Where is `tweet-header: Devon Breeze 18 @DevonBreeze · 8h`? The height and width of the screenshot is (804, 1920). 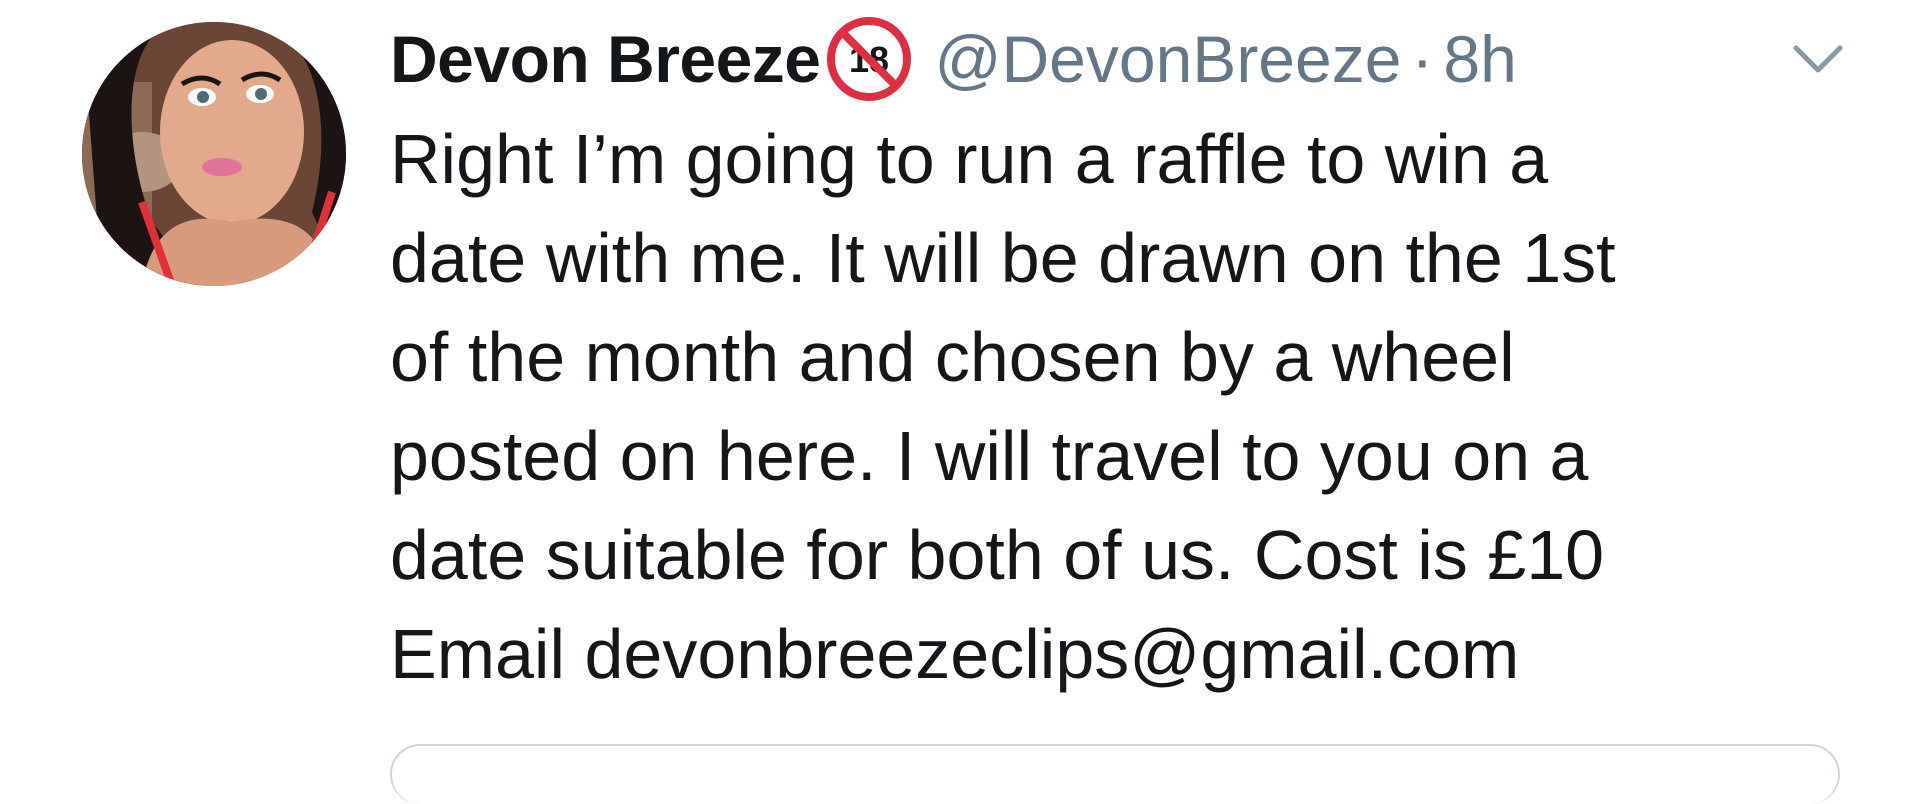
tweet-header: Devon Breeze 18 @DevonBreeze · 8h is located at coordinates (953, 59).